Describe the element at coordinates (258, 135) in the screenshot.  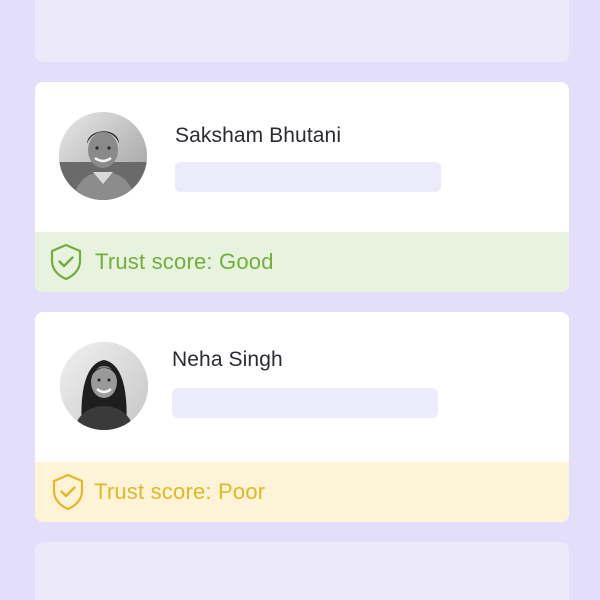
I see `user-name: Saksham Bhutani` at that location.